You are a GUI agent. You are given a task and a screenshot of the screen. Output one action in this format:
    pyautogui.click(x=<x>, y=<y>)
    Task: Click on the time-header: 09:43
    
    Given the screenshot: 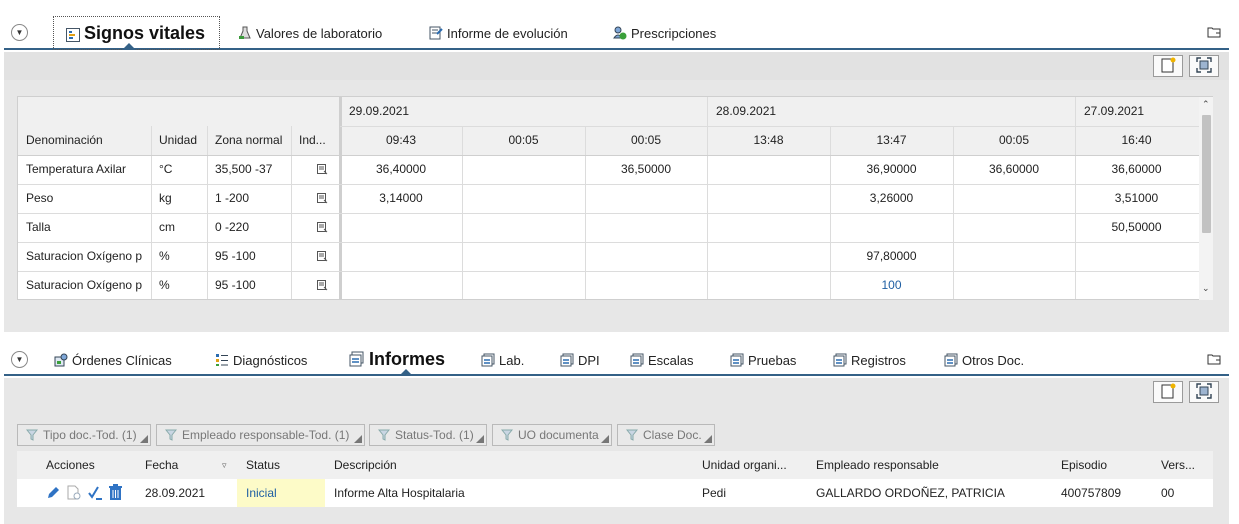 What is the action you would take?
    pyautogui.click(x=401, y=140)
    